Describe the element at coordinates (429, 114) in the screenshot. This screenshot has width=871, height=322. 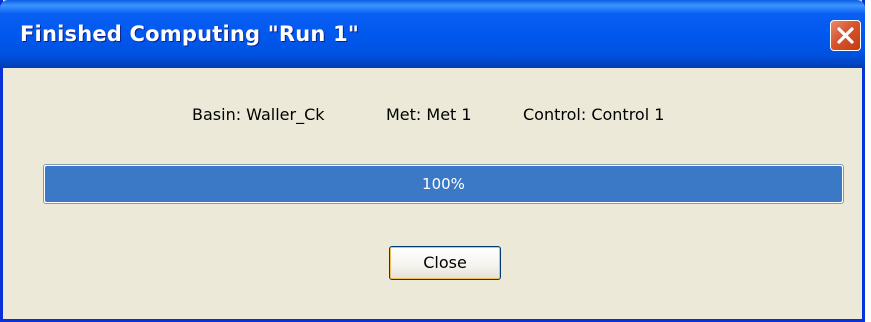
I see `met-label: Met: Met 1` at that location.